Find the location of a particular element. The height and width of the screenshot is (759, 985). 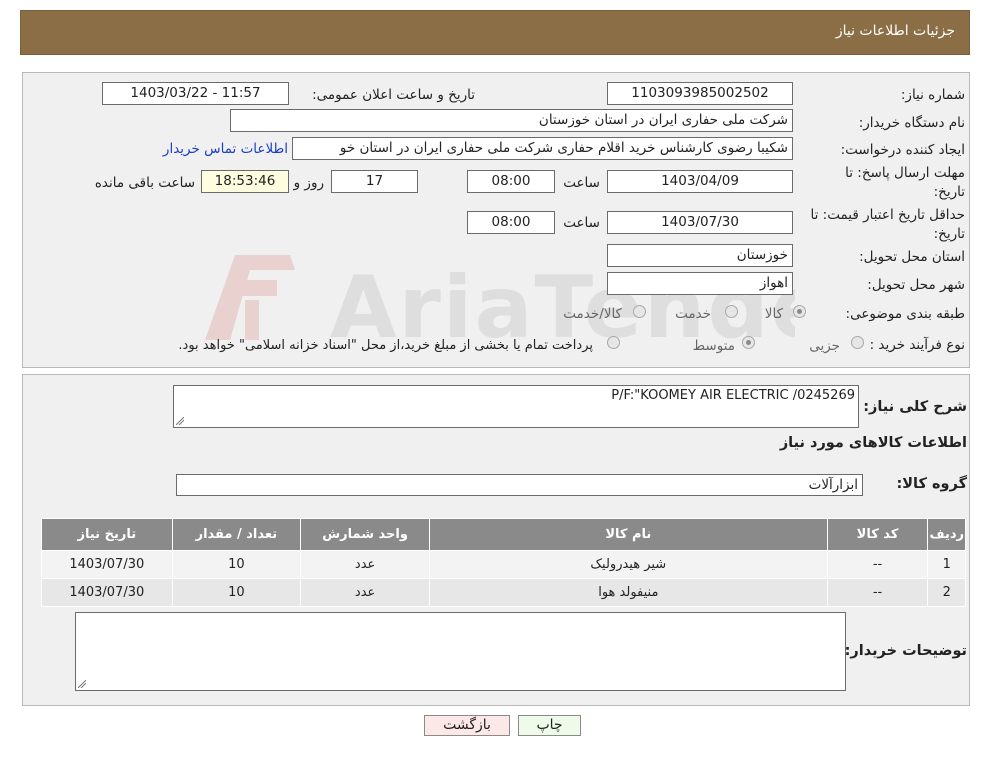

announce-label: تاریخ و ساعت اعلان عمومی: is located at coordinates (393, 95).